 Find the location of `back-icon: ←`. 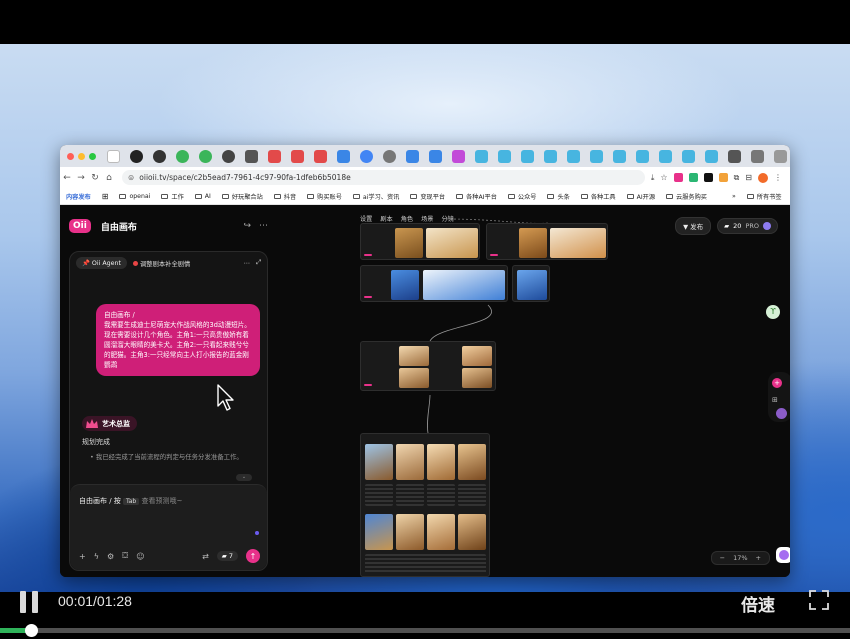

back-icon: ← is located at coordinates (67, 178).